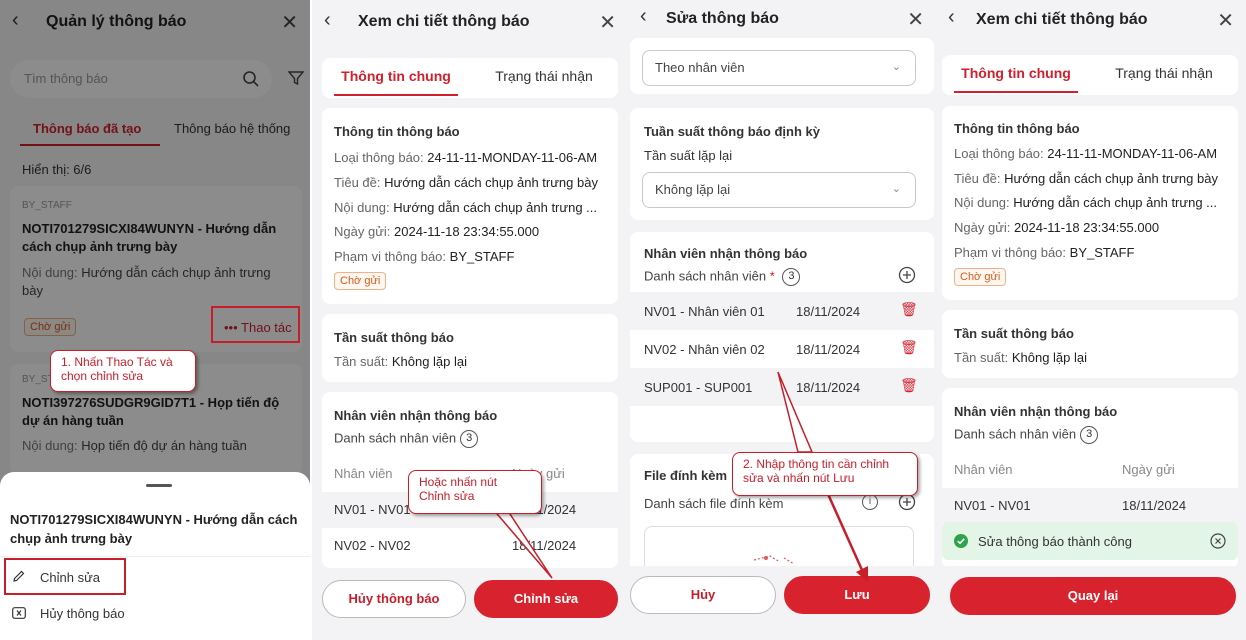 This screenshot has width=1246, height=640. What do you see at coordinates (1010, 252) in the screenshot?
I see `scope-label: Phạm vi thông báo:` at bounding box center [1010, 252].